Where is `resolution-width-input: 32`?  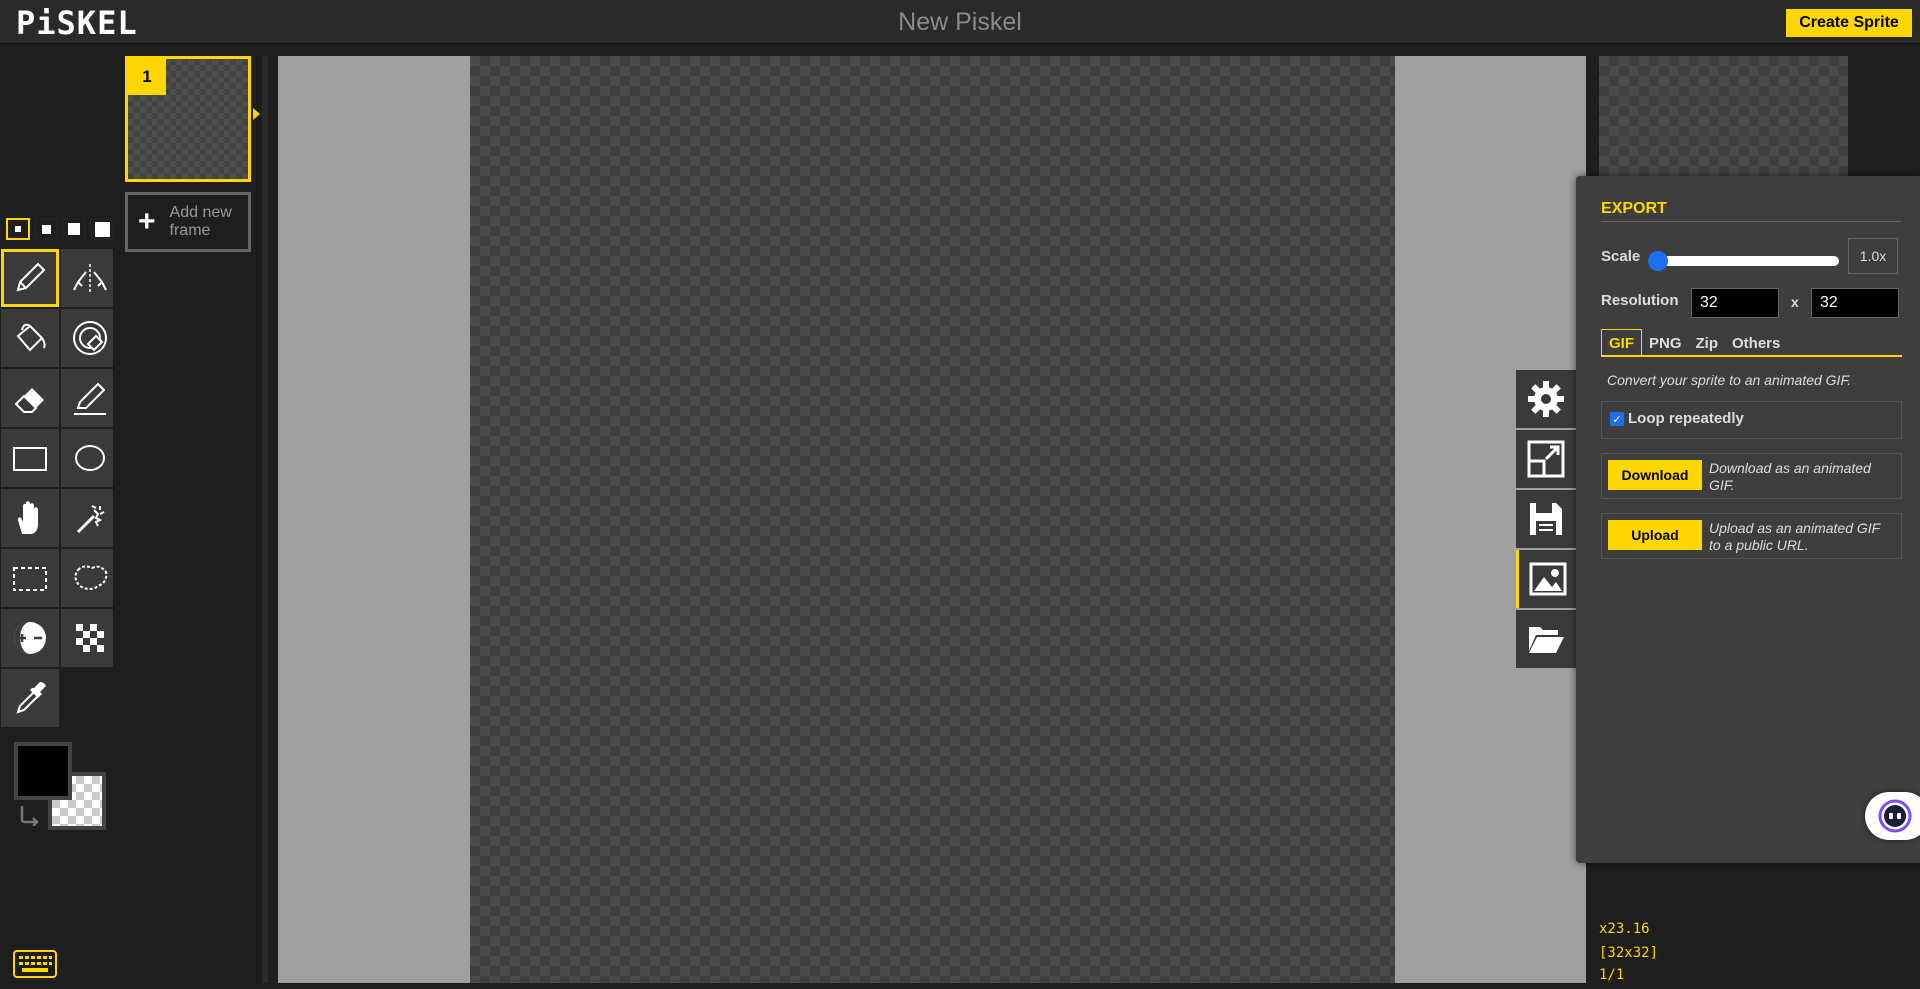 resolution-width-input: 32 is located at coordinates (1735, 303).